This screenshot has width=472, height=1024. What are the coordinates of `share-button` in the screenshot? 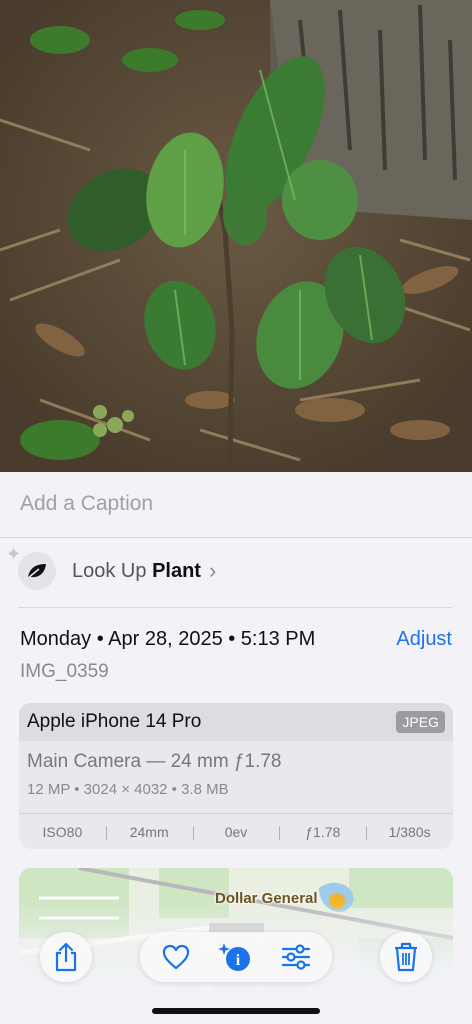 It's located at (66, 957).